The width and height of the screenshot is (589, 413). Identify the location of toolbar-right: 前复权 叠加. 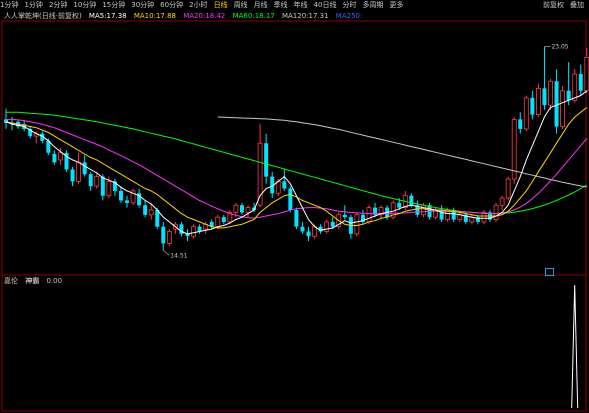
(563, 5).